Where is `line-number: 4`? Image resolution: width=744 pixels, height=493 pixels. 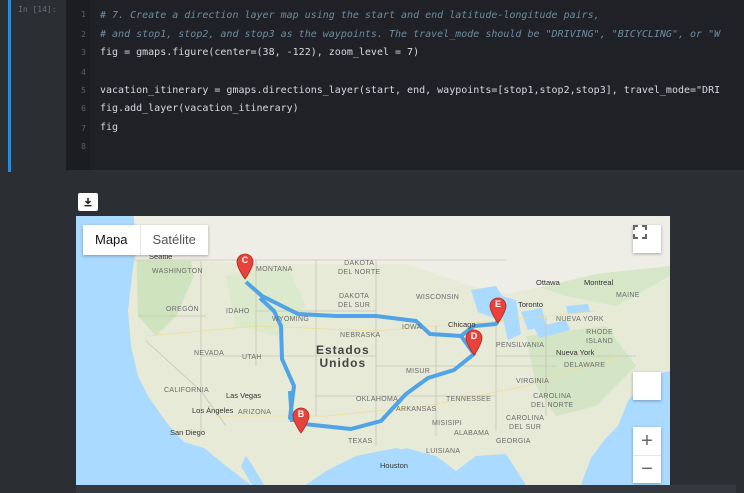 line-number: 4 is located at coordinates (83, 72).